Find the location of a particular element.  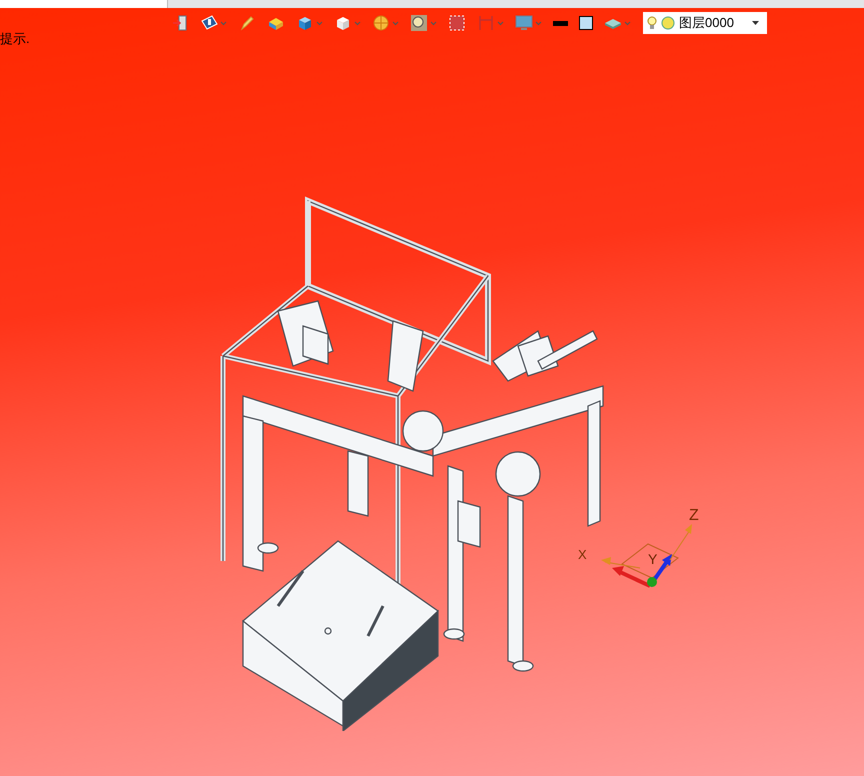

view-icon is located at coordinates (209, 23).